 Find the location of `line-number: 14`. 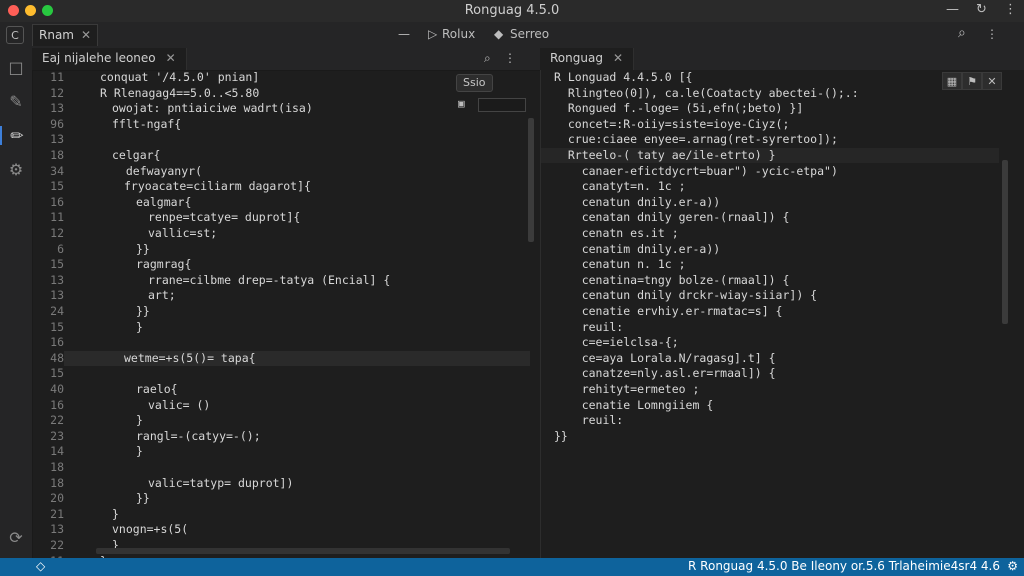

line-number: 14 is located at coordinates (57, 451).